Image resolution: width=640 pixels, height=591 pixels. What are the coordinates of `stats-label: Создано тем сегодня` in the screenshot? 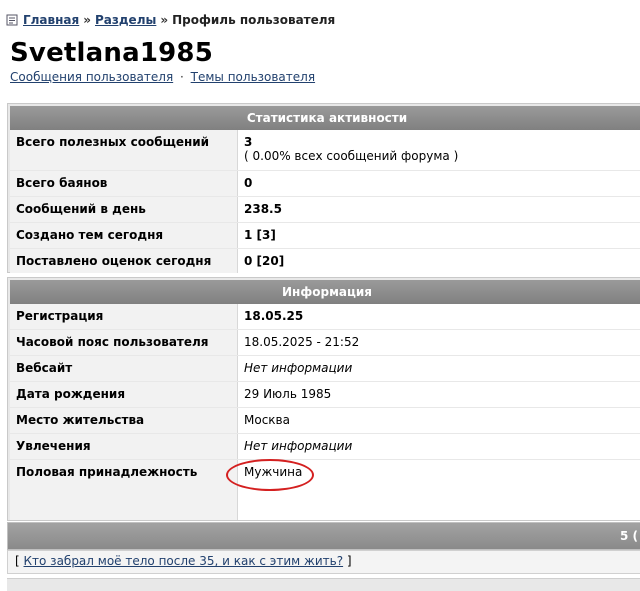 It's located at (124, 235).